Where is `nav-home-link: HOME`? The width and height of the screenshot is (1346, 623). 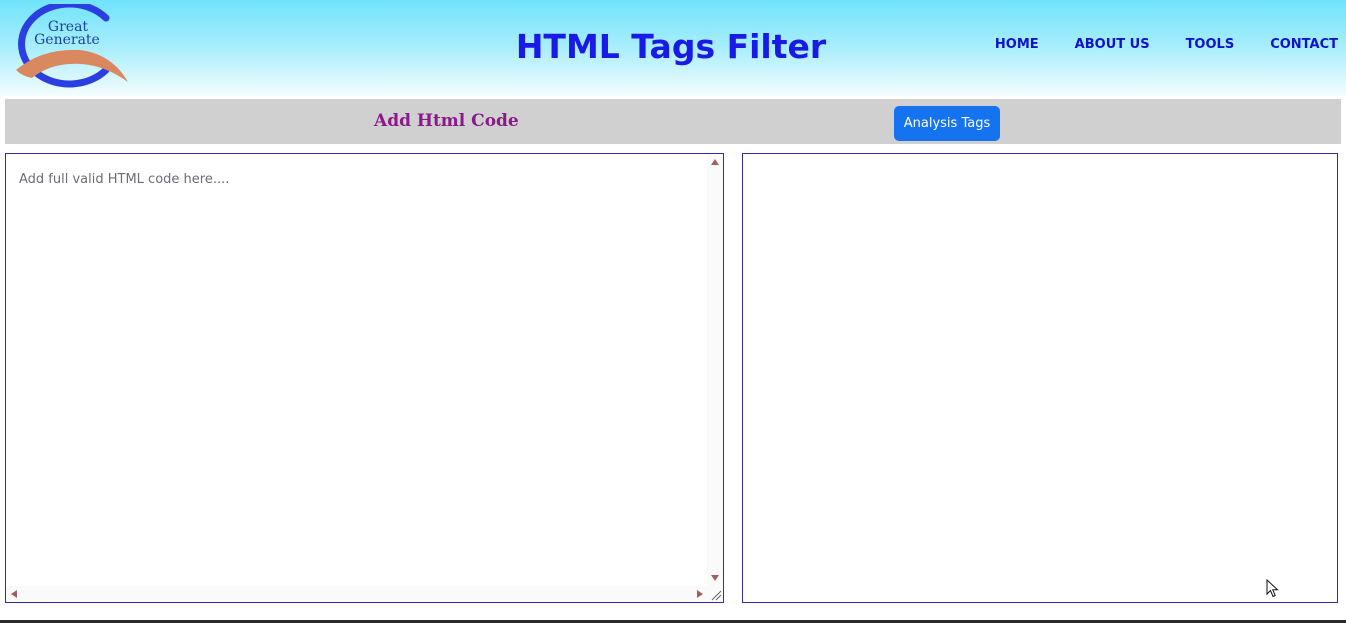 nav-home-link: HOME is located at coordinates (1017, 45).